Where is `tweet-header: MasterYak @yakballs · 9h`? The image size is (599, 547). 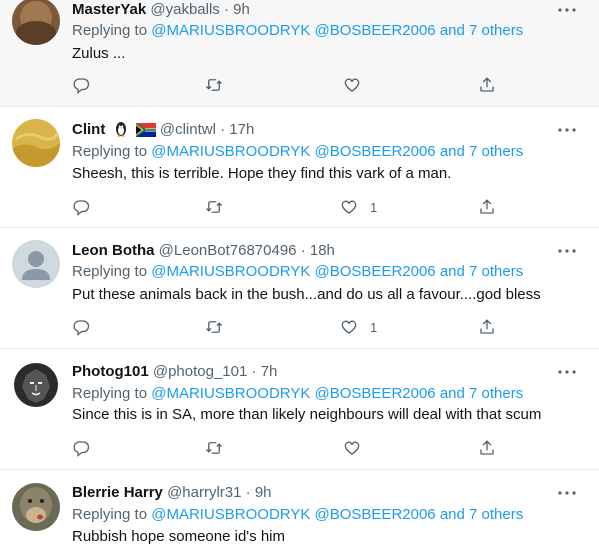 tweet-header: MasterYak @yakballs · 9h is located at coordinates (161, 10).